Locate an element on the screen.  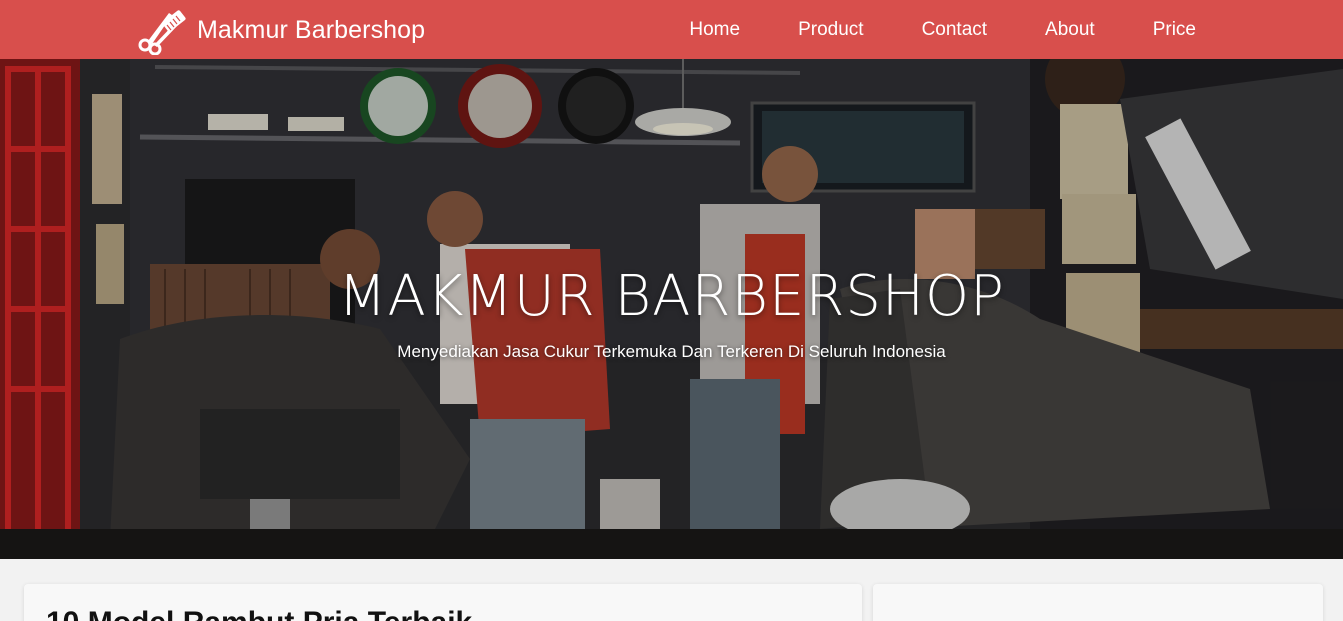
brand-logo-link: Makmur Barbershop is located at coordinates (279, 30).